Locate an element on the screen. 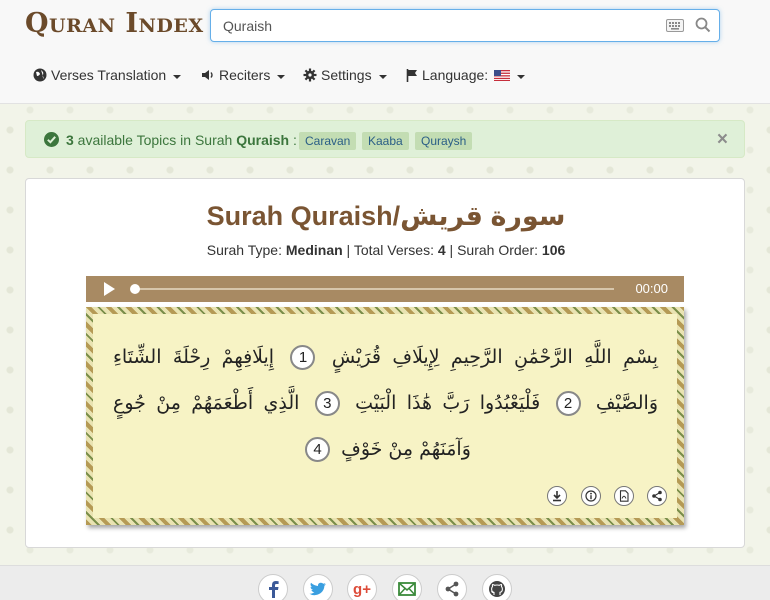 The width and height of the screenshot is (770, 600). audio-player: 00:00 is located at coordinates (385, 289).